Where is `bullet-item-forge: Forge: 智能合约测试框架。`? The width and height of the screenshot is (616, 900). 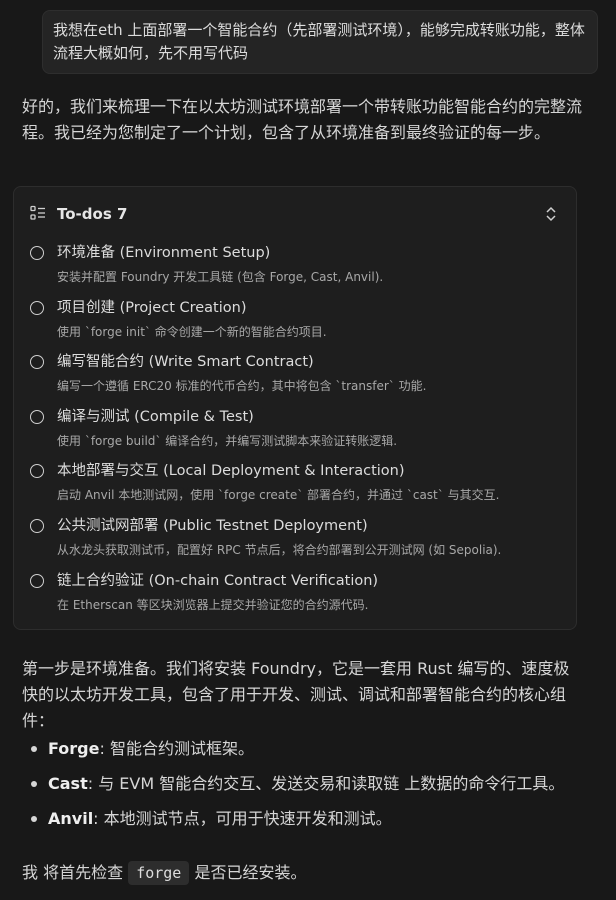
bullet-item-forge: Forge: 智能合约测试框架。 is located at coordinates (302, 748).